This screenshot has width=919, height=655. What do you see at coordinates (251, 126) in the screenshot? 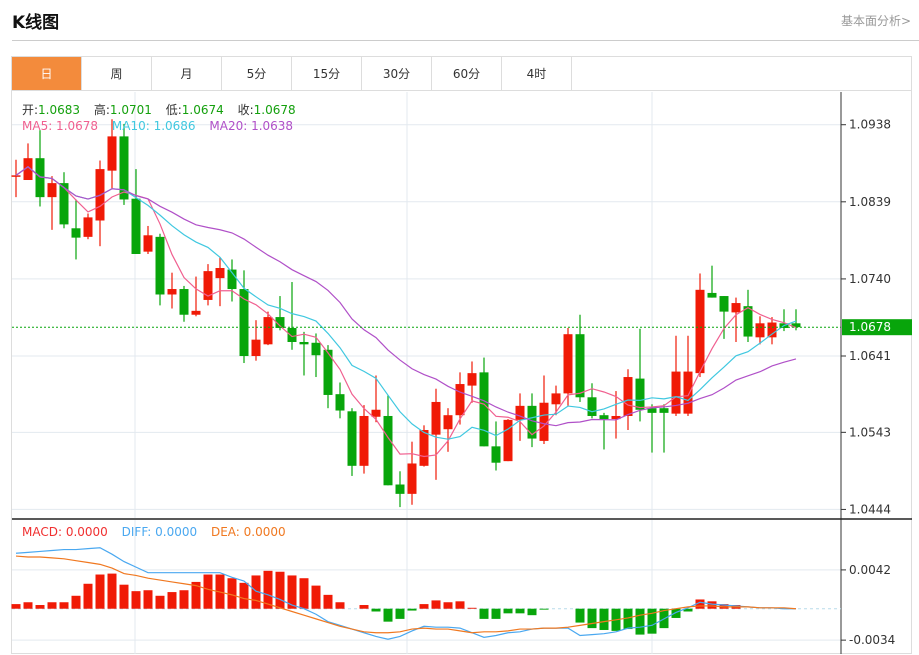
I see `ma20-value: MA20: 1.0638` at bounding box center [251, 126].